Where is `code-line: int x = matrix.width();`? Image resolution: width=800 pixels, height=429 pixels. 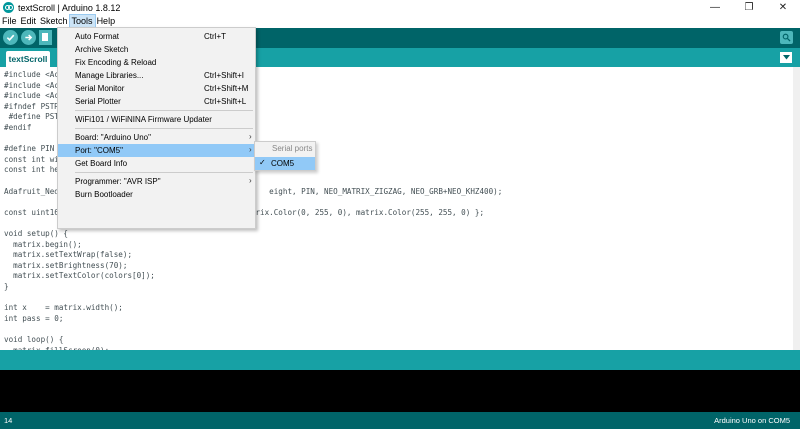
code-line: int x = matrix.width(); is located at coordinates (63, 308).